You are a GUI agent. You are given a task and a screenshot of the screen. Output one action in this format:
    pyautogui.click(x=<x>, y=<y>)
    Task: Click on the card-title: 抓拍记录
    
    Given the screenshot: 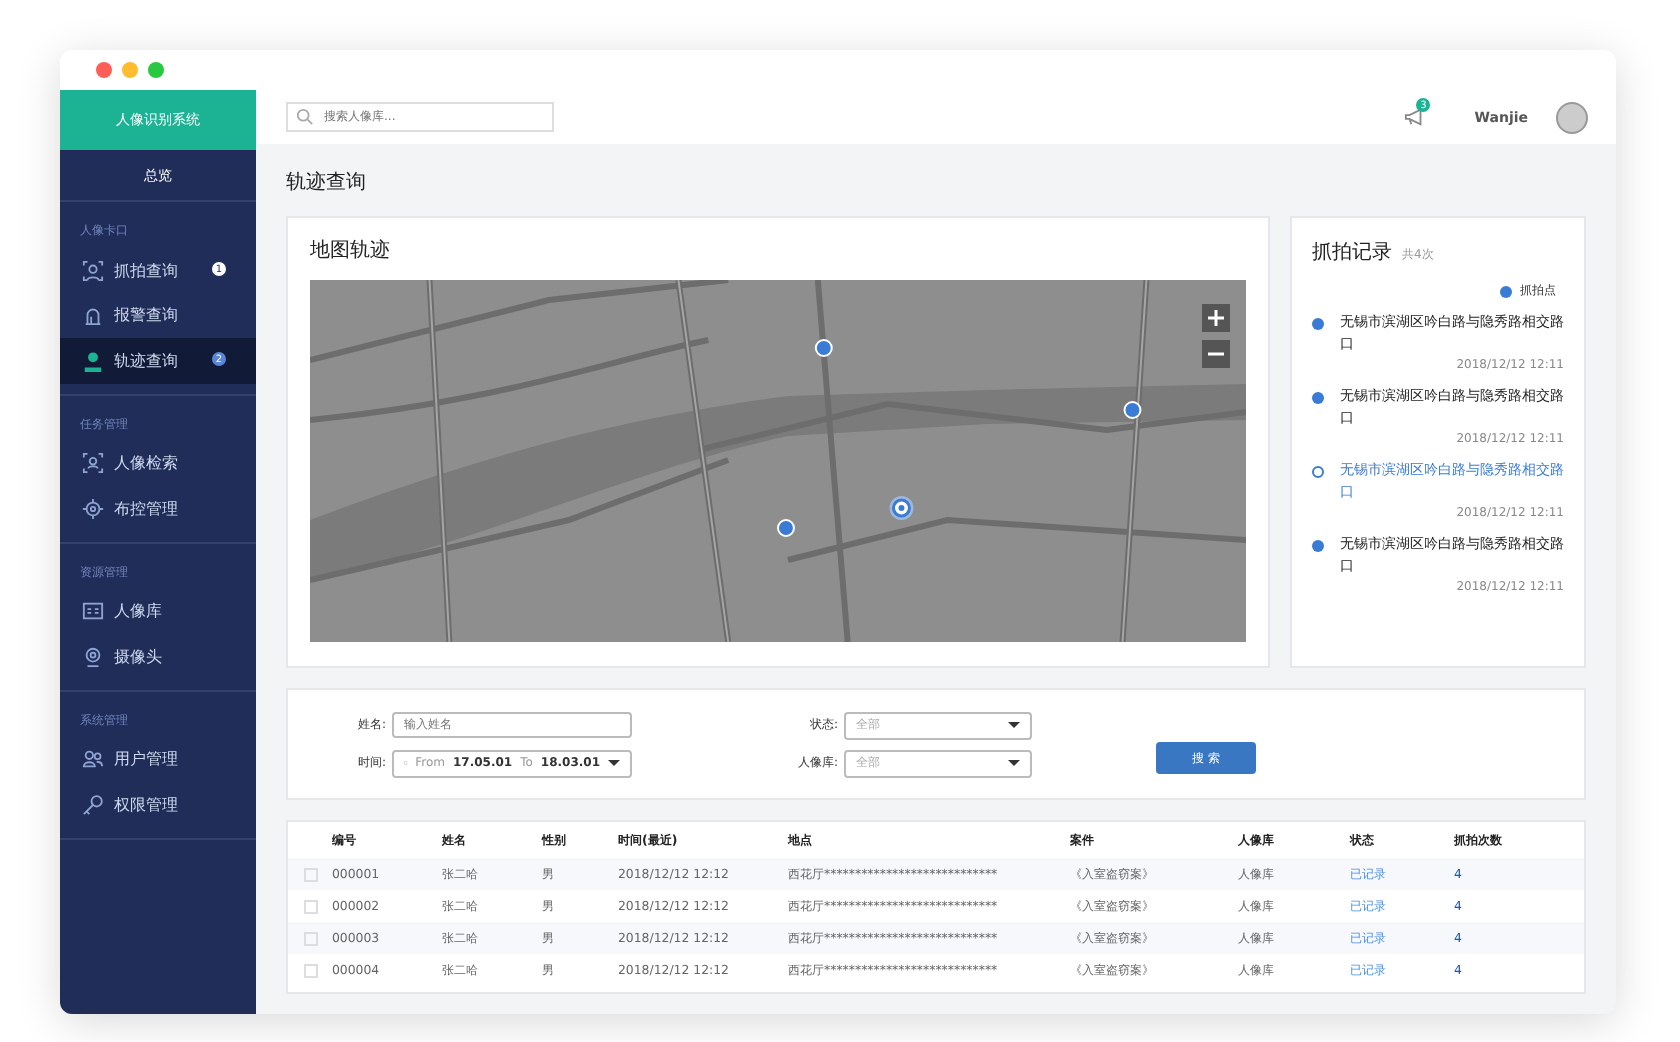 What is the action you would take?
    pyautogui.click(x=1352, y=252)
    